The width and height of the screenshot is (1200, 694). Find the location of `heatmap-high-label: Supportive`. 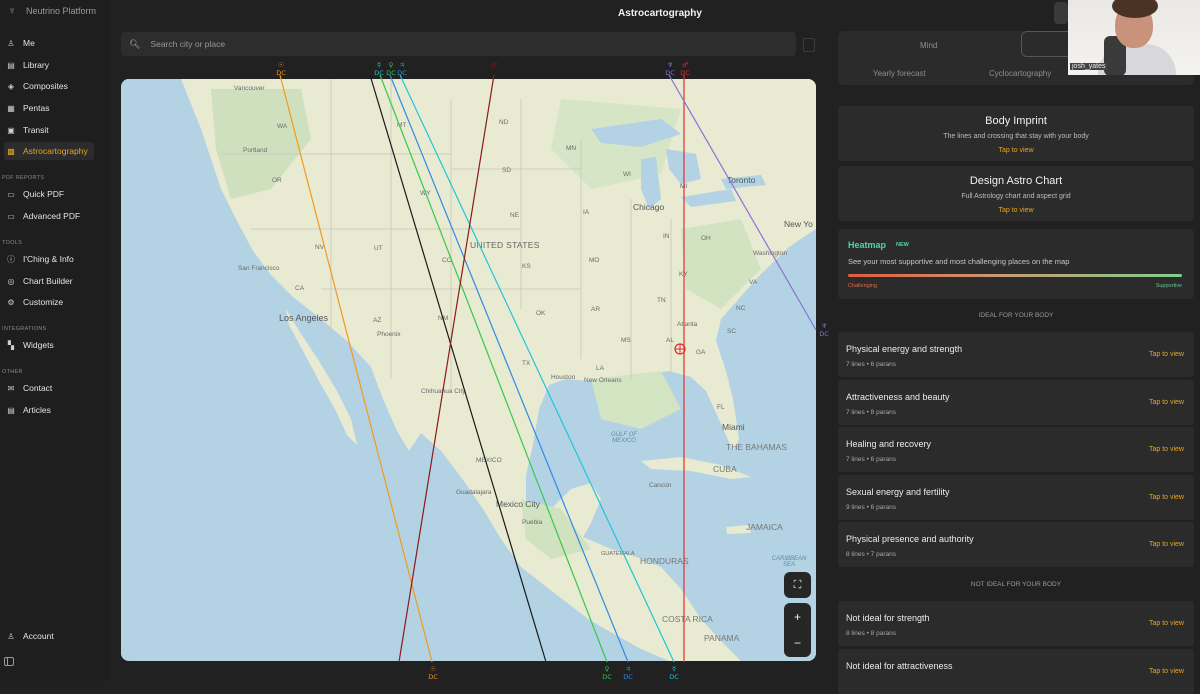

heatmap-high-label: Supportive is located at coordinates (1168, 286).